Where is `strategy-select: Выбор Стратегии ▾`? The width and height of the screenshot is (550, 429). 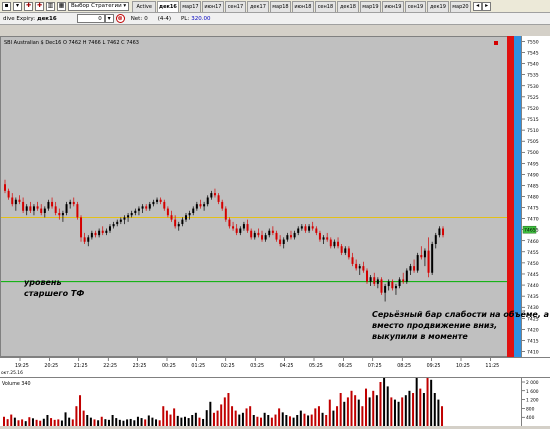
strategy-select: Выбор Стратегии ▾ is located at coordinates (99, 6).